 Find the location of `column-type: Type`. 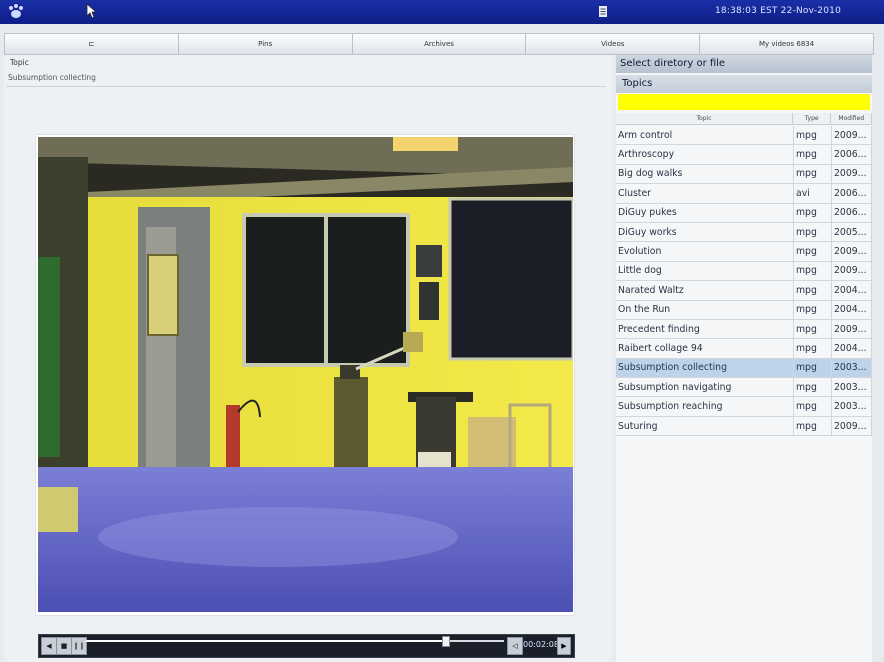

column-type: Type is located at coordinates (812, 118).